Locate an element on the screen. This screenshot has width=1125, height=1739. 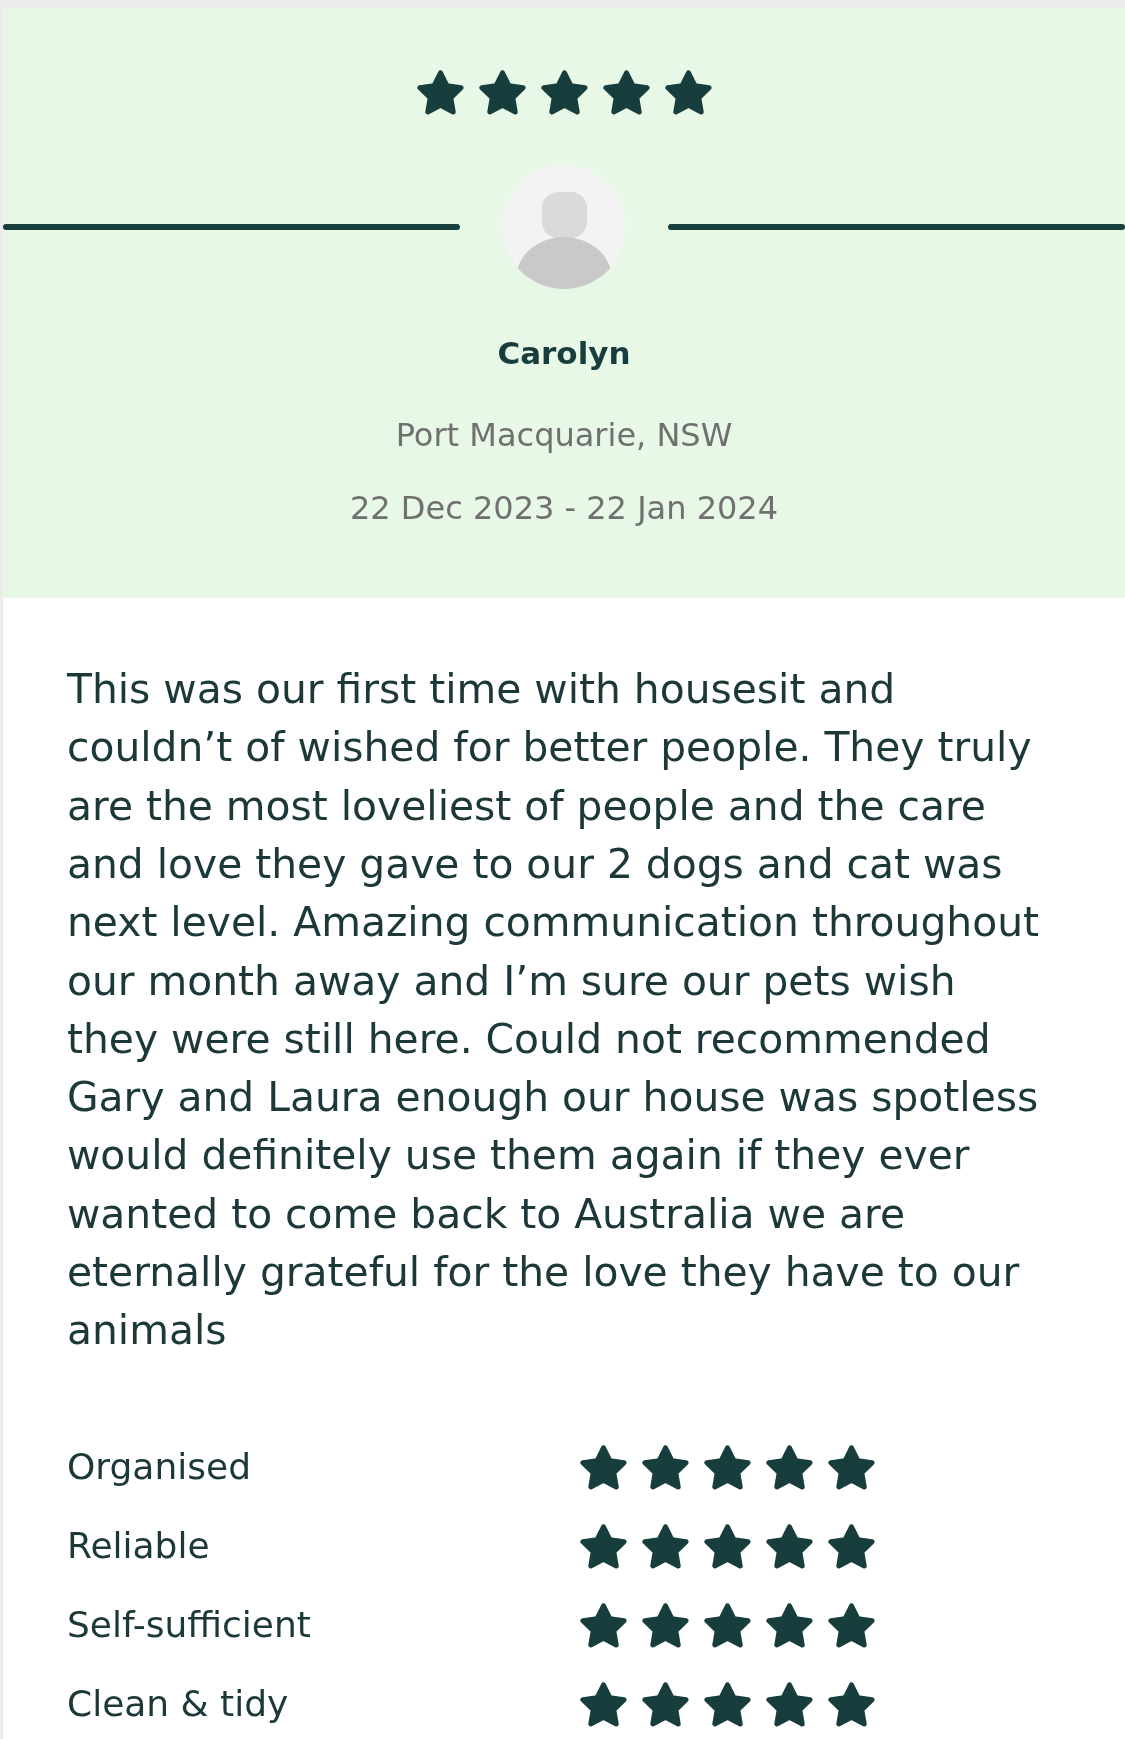
reviewer-name: Carolyn is located at coordinates (564, 354).